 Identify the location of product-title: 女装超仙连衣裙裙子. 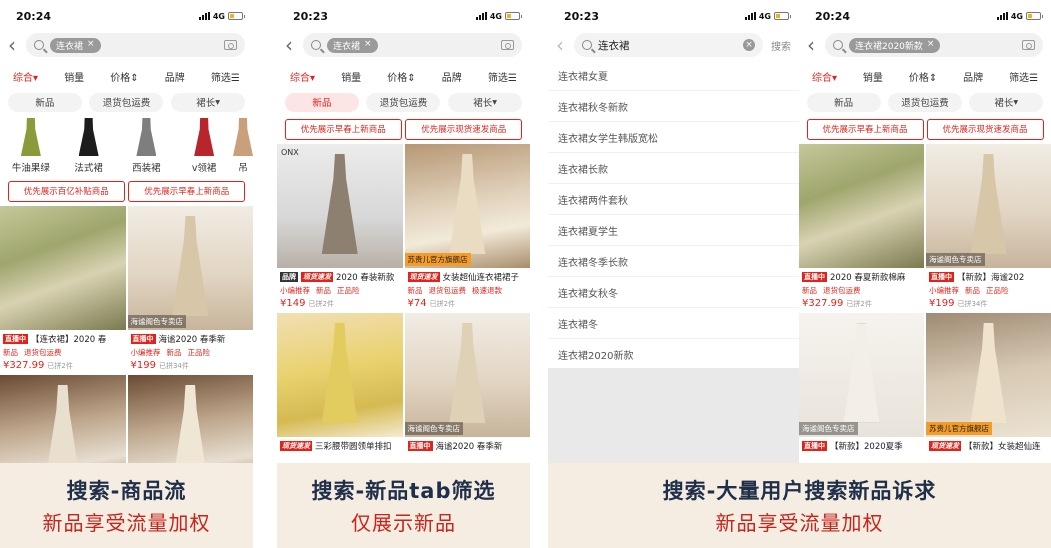
(481, 278).